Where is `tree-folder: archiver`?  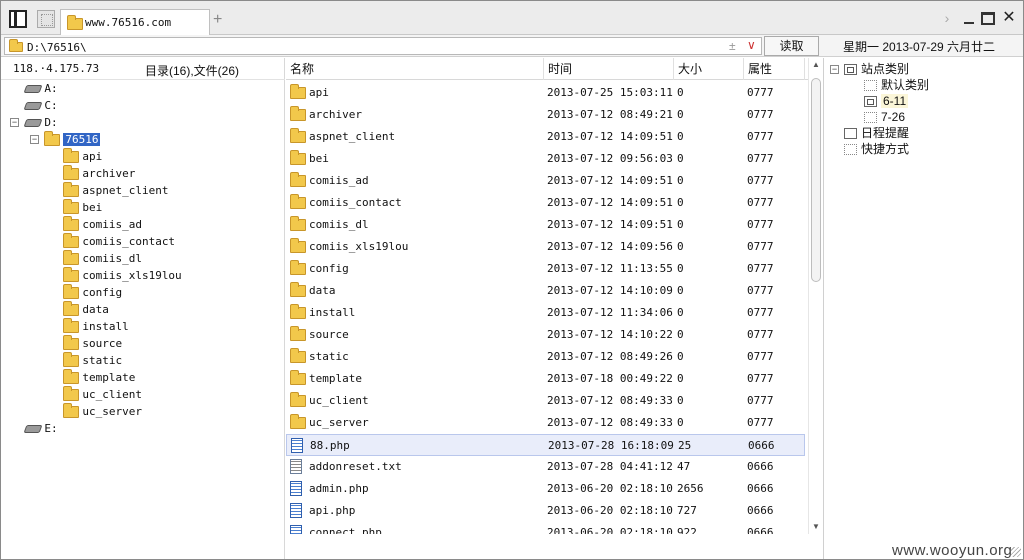
tree-folder: archiver is located at coordinates (99, 173).